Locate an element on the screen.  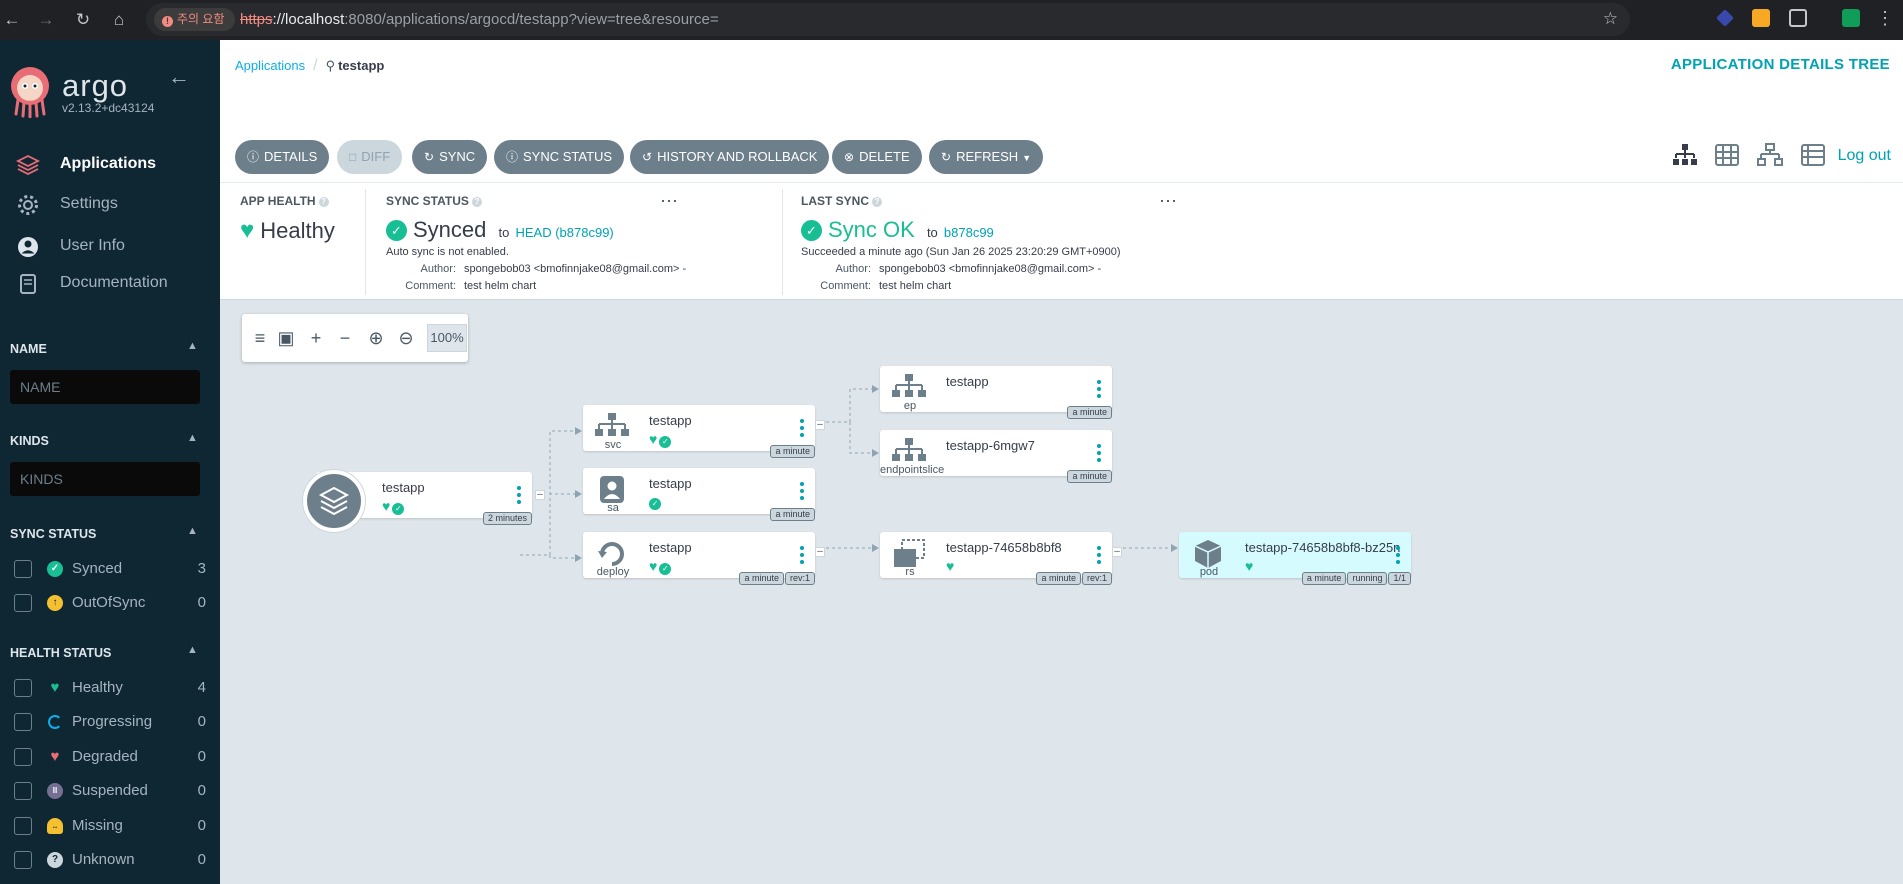
sync-author: spongebob03 <bmofinnjake08@gmail.com> - is located at coordinates (575, 269).